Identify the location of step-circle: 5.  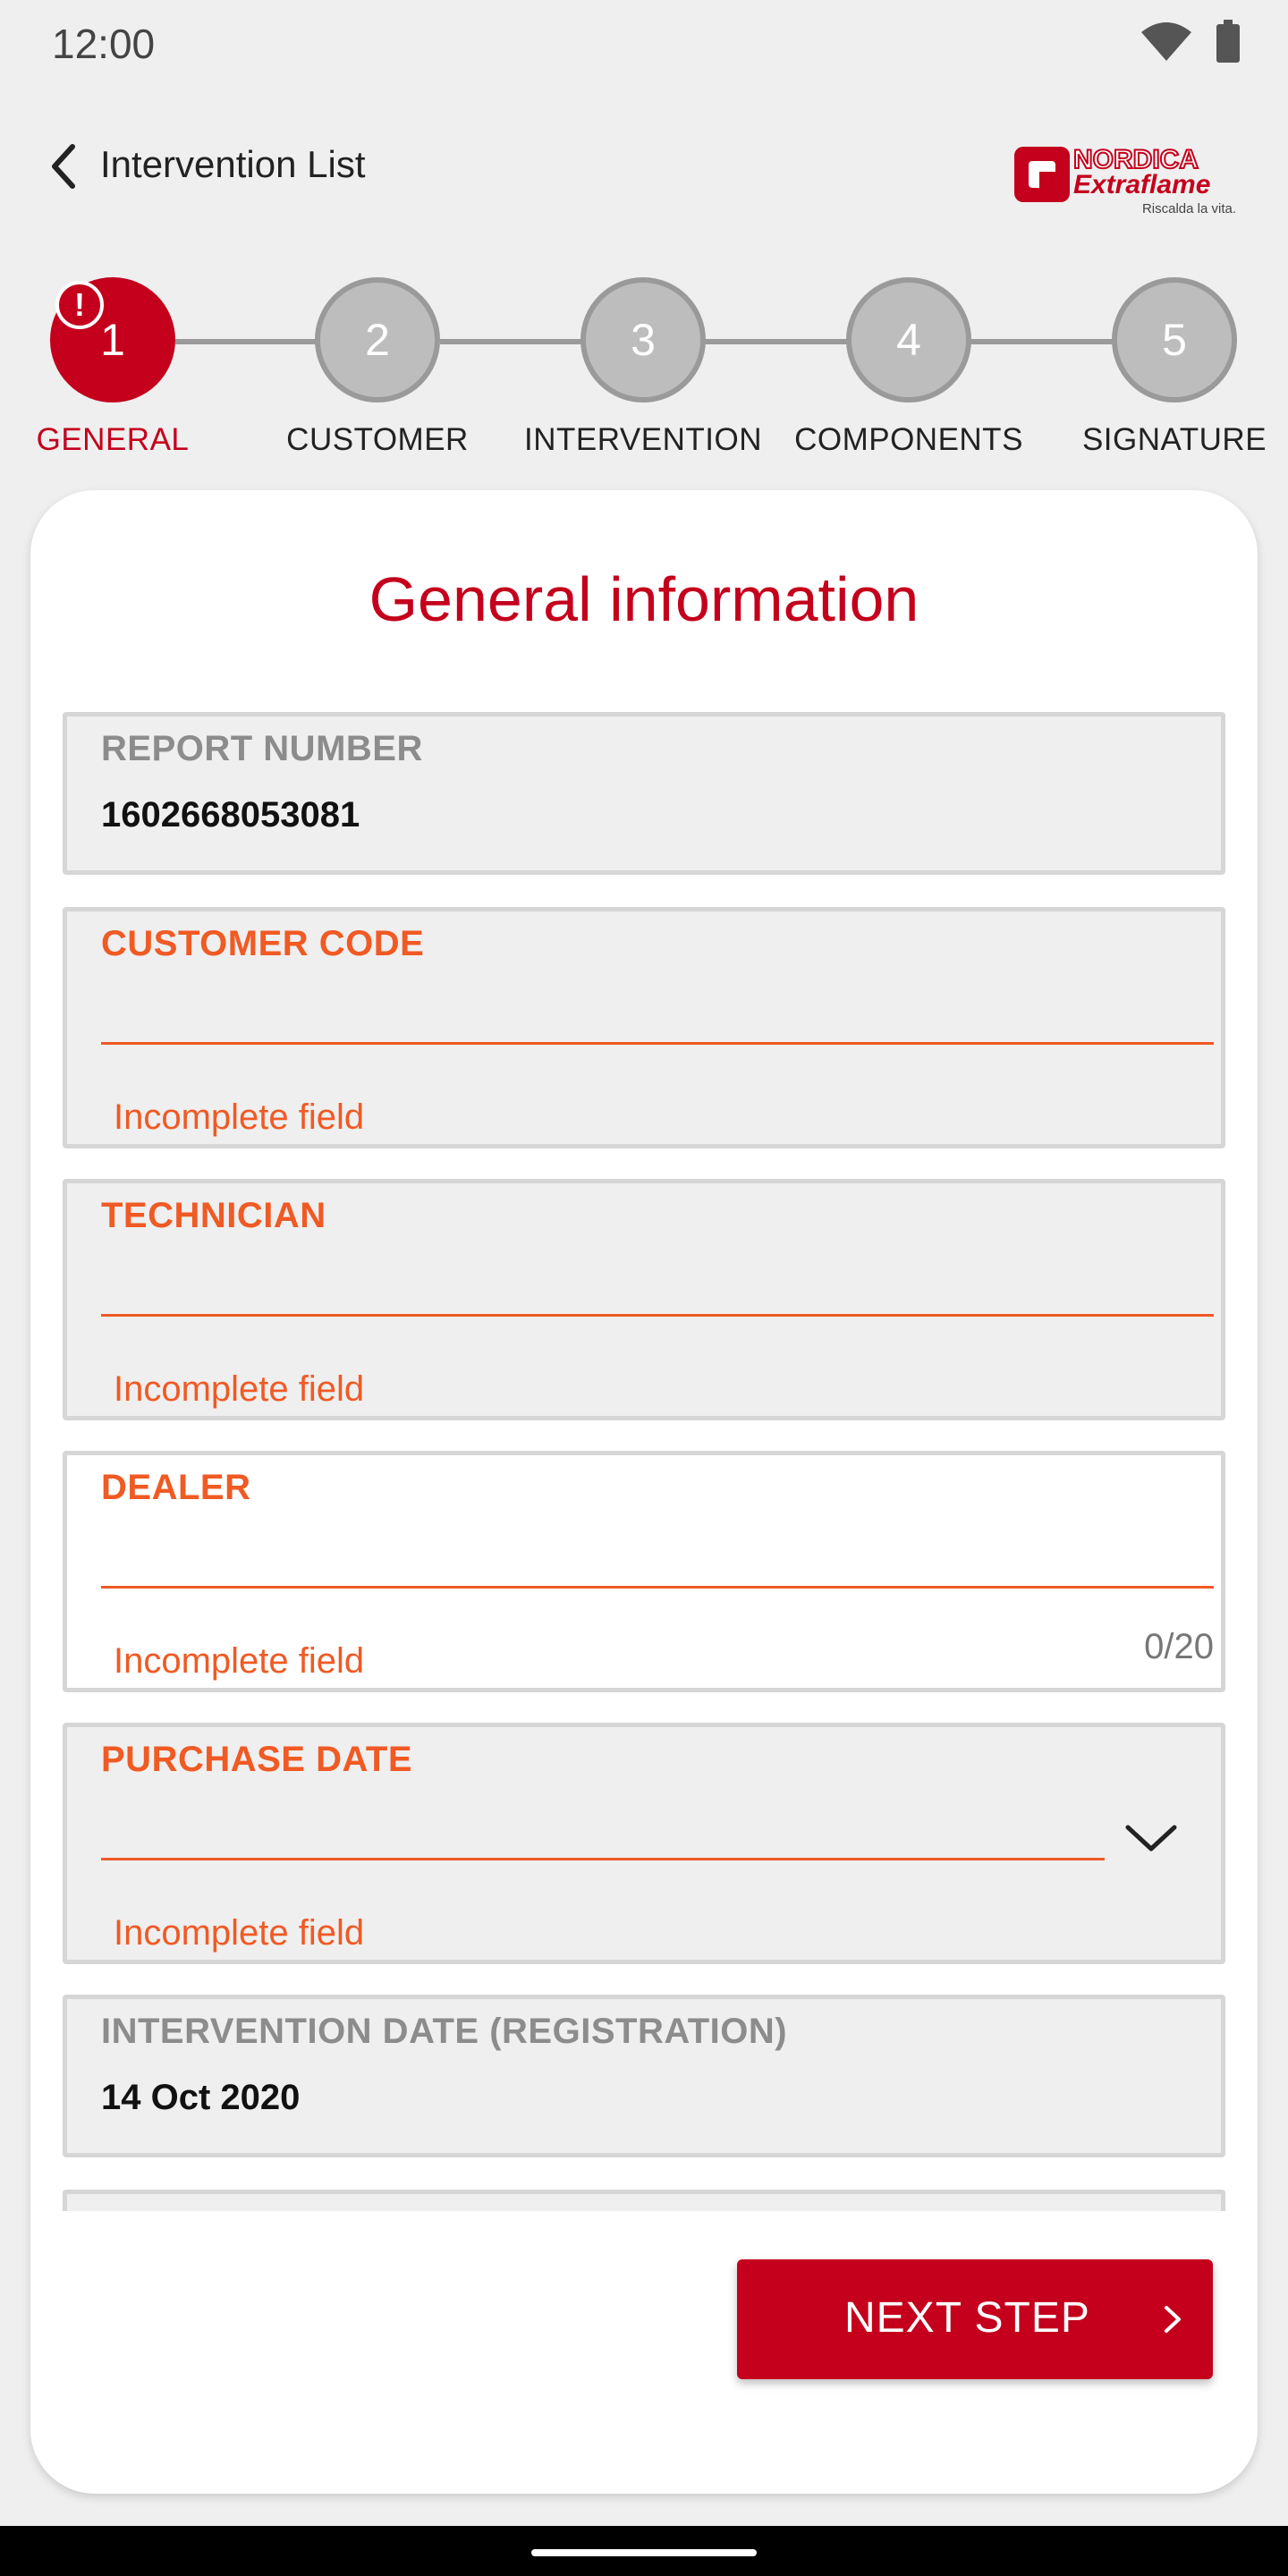
(1174, 339).